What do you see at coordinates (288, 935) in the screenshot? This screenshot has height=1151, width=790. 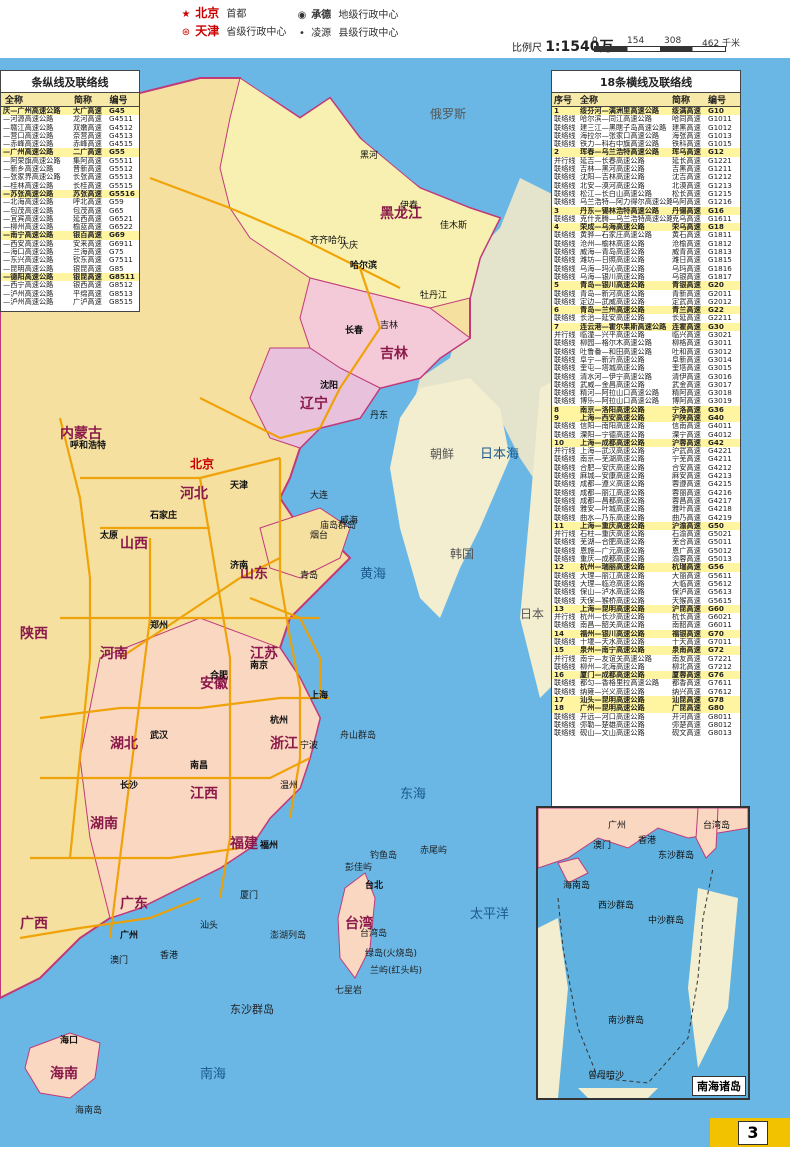 I see `label-penghu: 澎湖列岛` at bounding box center [288, 935].